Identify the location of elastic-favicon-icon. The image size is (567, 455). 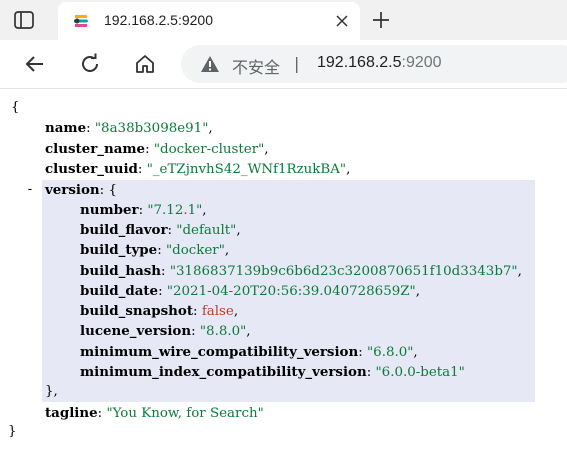
(81, 21).